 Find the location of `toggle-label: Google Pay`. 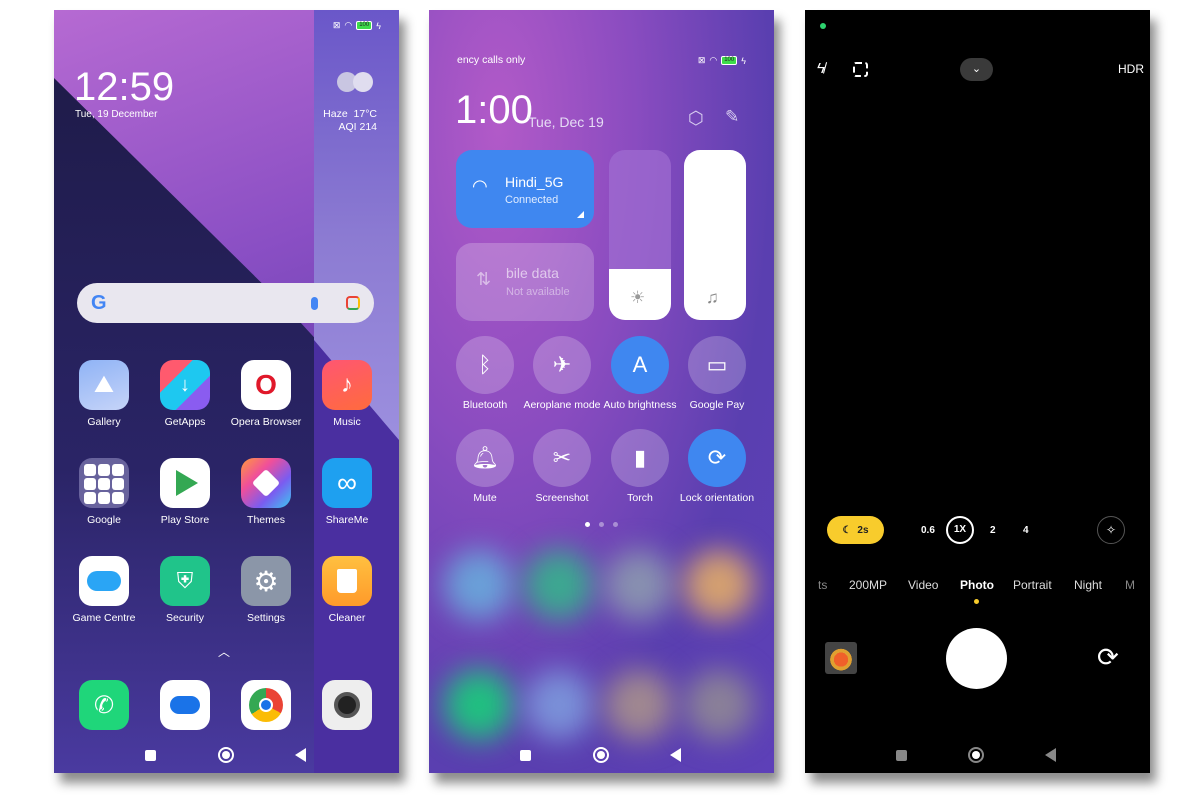

toggle-label: Google Pay is located at coordinates (717, 405).